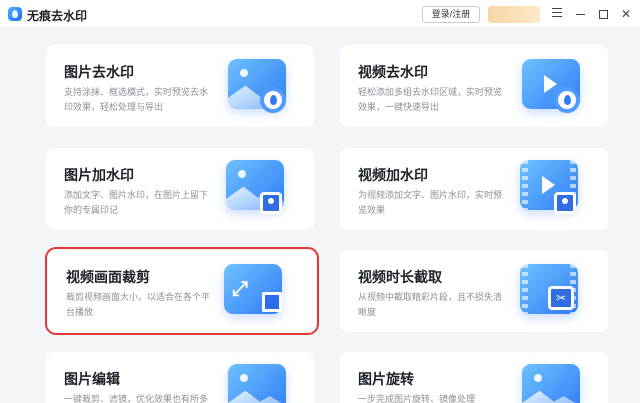 This screenshot has height=403, width=640. Describe the element at coordinates (603, 14) in the screenshot. I see `maximize-icon` at that location.